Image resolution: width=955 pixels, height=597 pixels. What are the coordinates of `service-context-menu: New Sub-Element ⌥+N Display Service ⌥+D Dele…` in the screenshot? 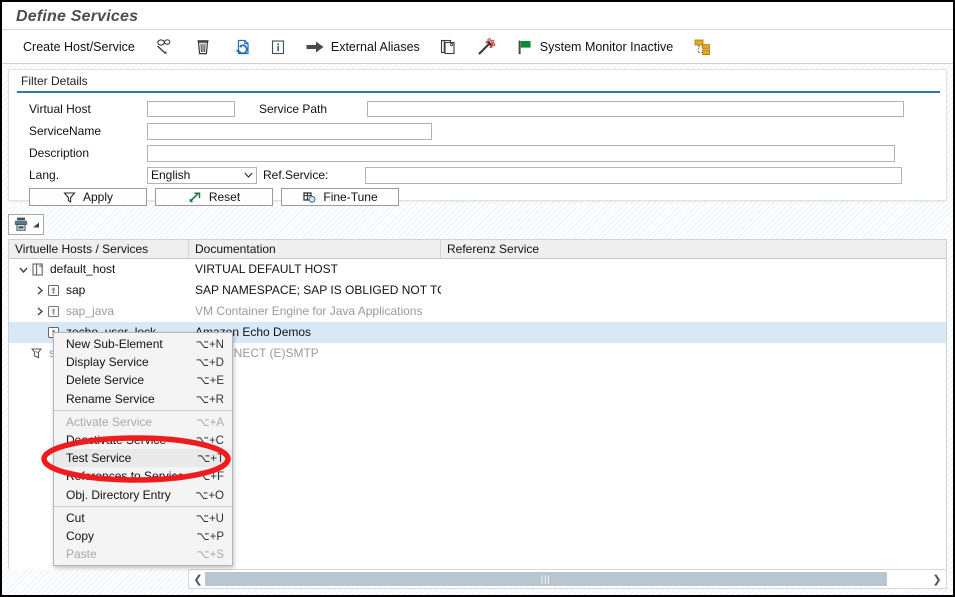 It's located at (143, 449).